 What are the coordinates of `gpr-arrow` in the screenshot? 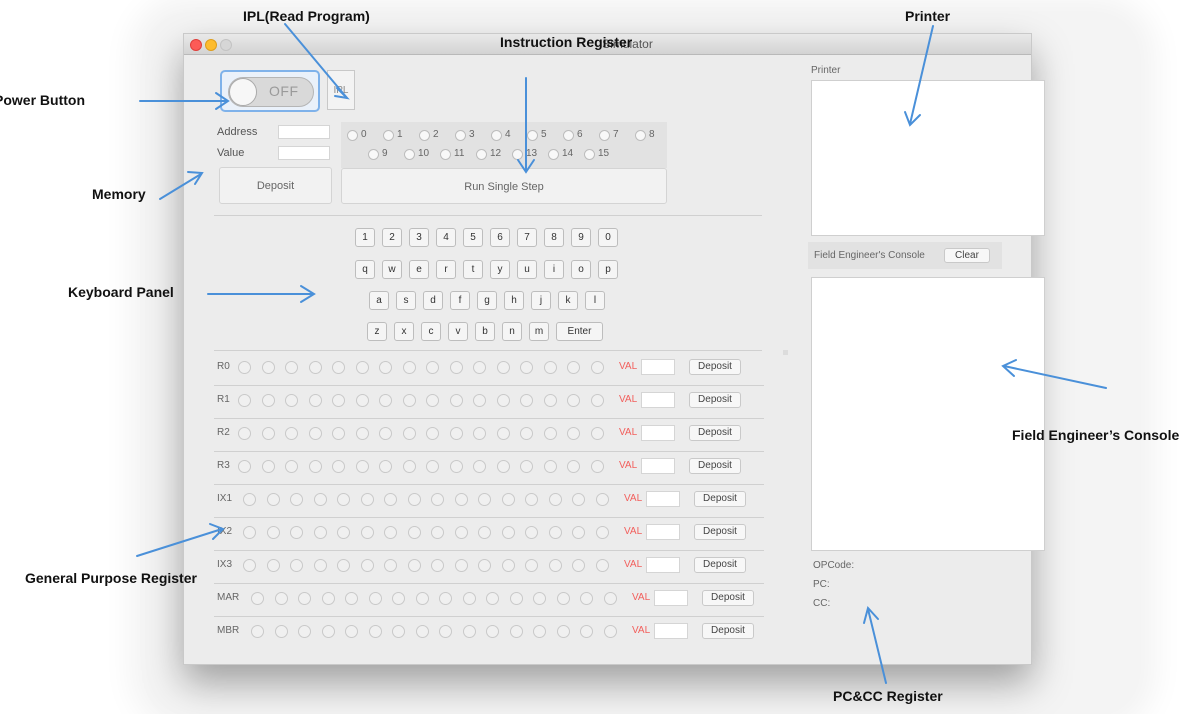 It's located at (179, 542).